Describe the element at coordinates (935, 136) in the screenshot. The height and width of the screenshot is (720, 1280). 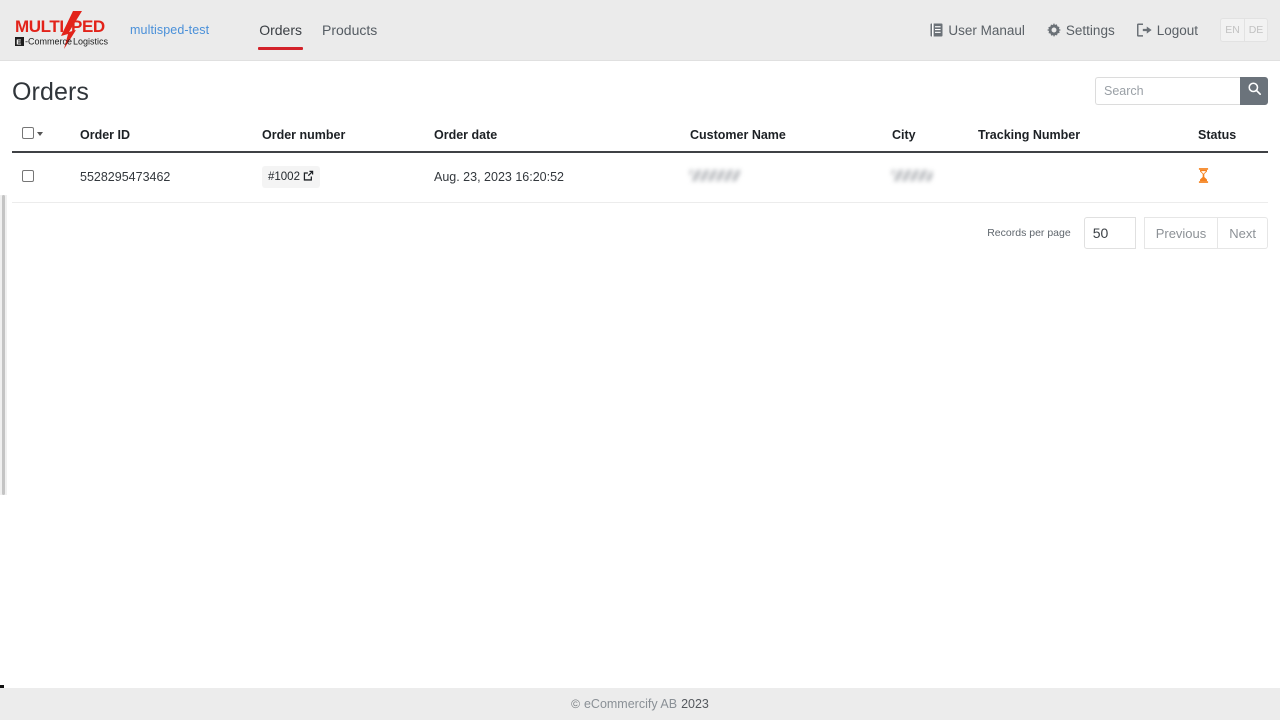
I see `column-header-city: City` at that location.